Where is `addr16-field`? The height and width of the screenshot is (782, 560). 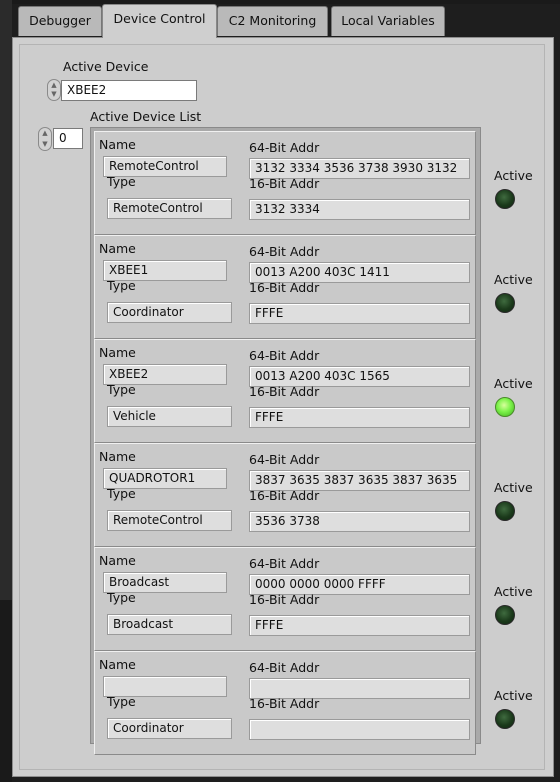
addr16-field is located at coordinates (359, 729).